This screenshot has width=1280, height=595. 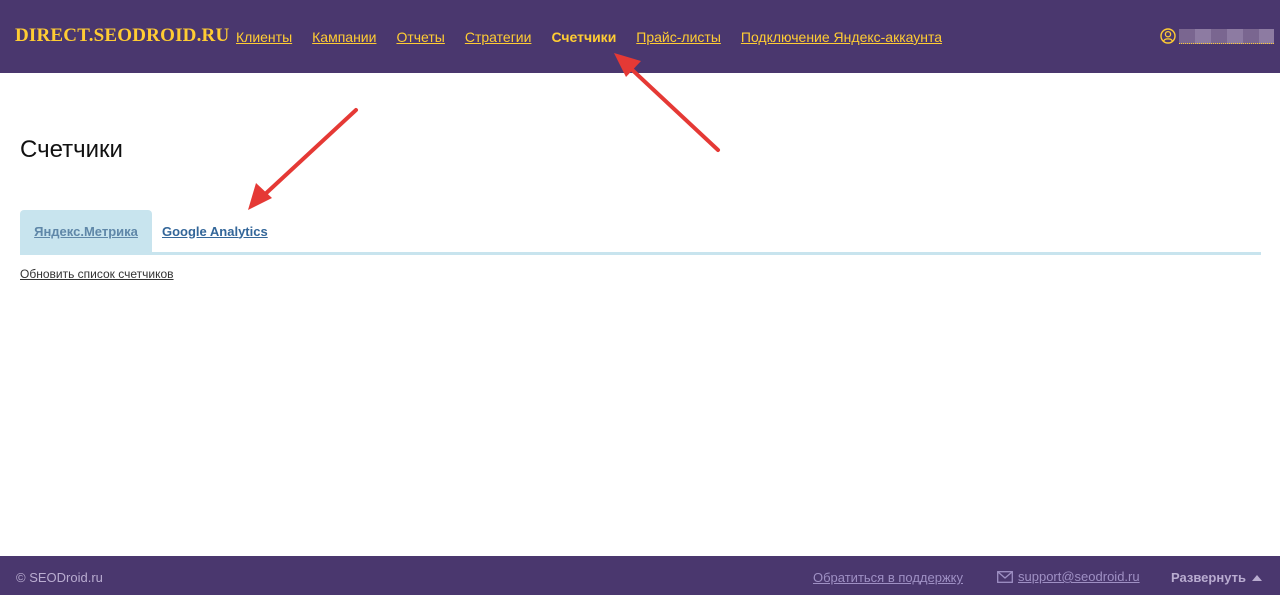 What do you see at coordinates (264, 37) in the screenshot?
I see `nav-link-clients: Клиенты` at bounding box center [264, 37].